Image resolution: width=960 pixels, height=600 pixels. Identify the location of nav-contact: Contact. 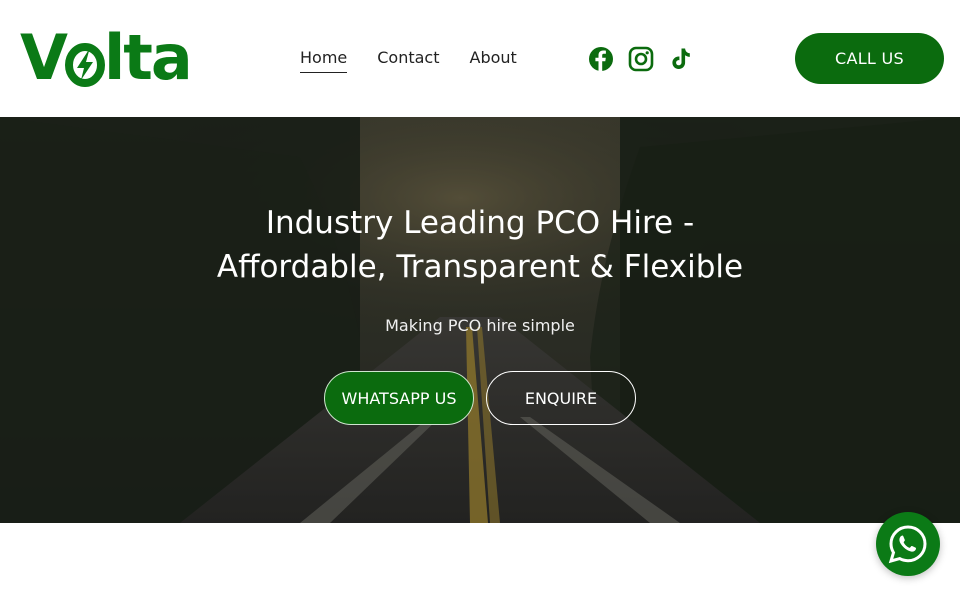
(408, 58).